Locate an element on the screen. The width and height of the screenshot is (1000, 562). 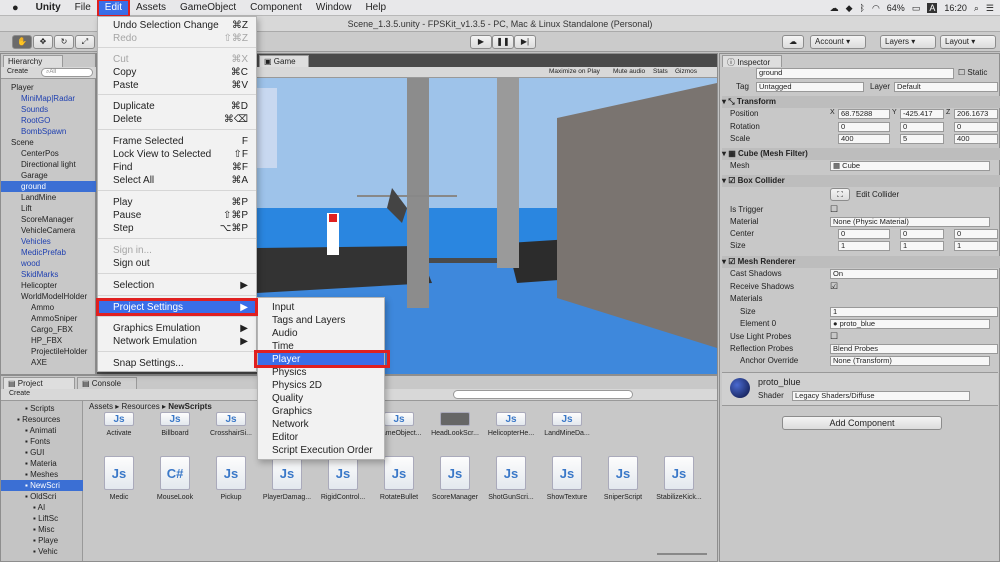
tab-hierarchy: Hierarchy is located at coordinates (33, 61).